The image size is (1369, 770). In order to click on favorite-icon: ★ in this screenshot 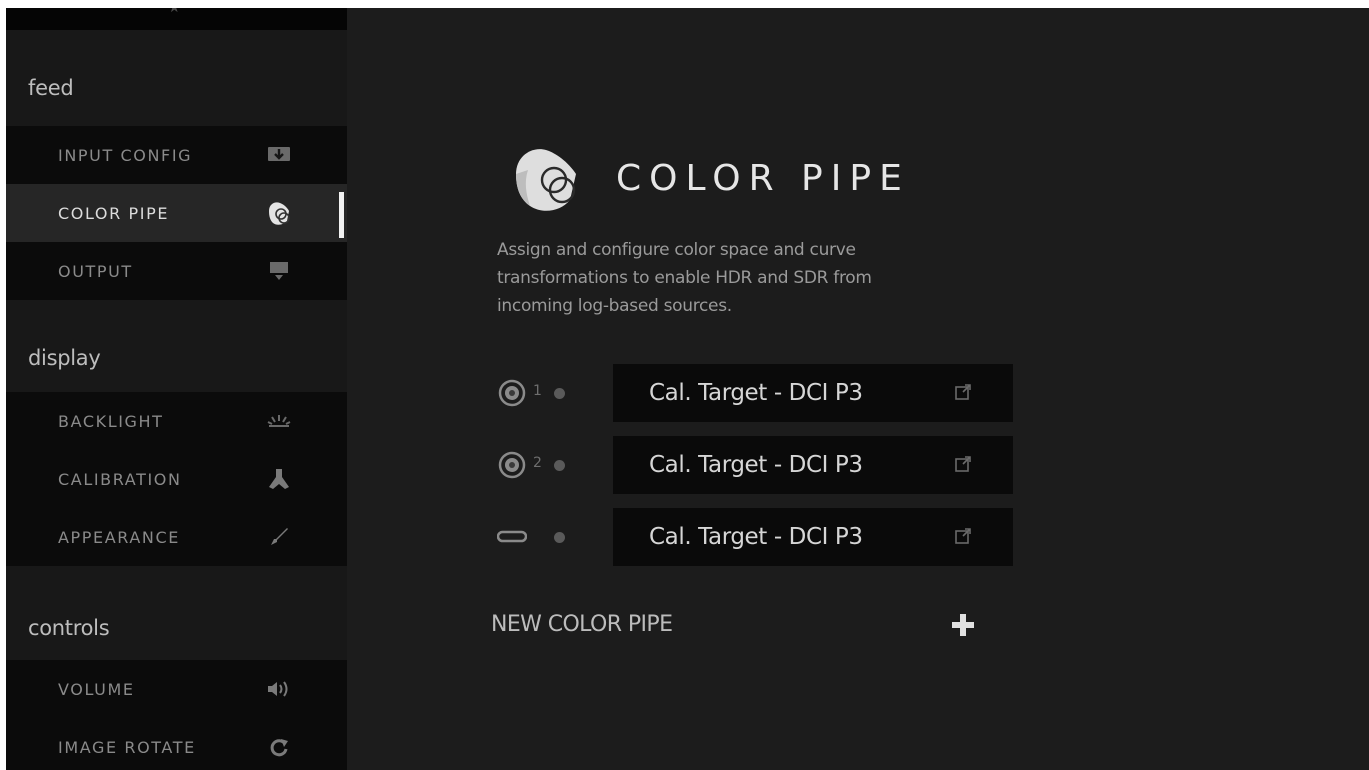, I will do `click(174, 12)`.